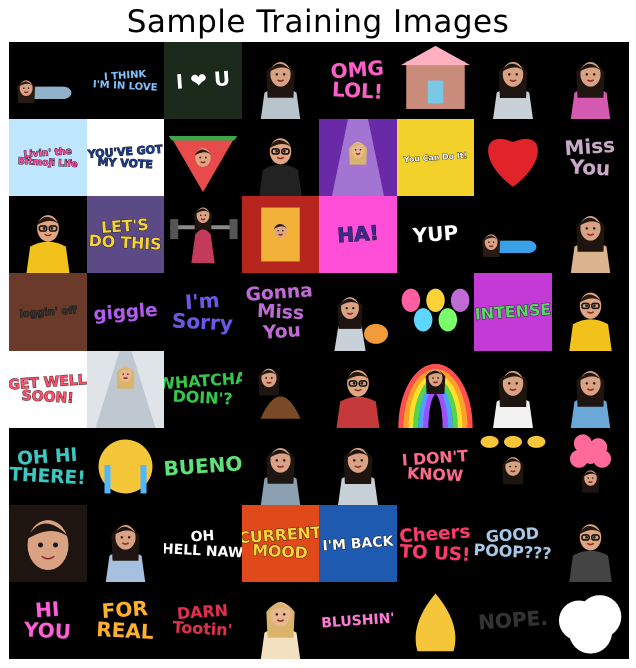  What do you see at coordinates (318, 22) in the screenshot?
I see `figure-title: Sample Training Images` at bounding box center [318, 22].